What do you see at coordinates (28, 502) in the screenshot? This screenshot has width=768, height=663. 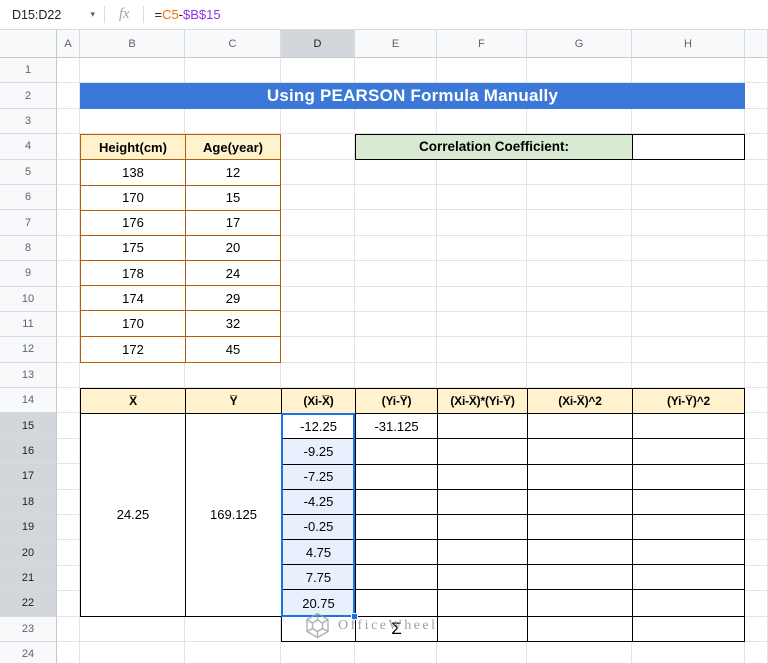 I see `row-header-18: 18` at bounding box center [28, 502].